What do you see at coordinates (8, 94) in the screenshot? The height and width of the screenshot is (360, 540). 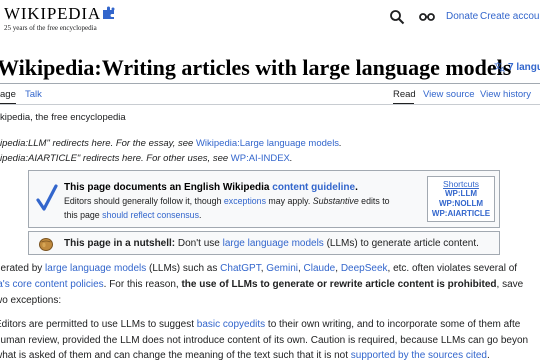 I see `tab-project-page: age` at bounding box center [8, 94].